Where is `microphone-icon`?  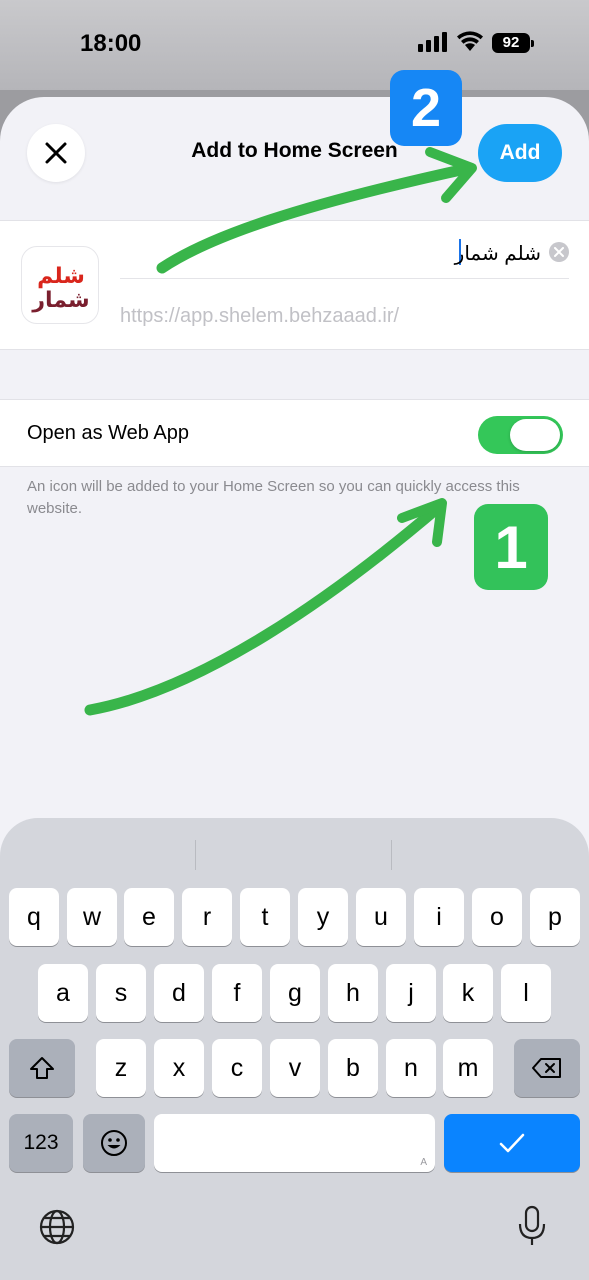 microphone-icon is located at coordinates (532, 1226).